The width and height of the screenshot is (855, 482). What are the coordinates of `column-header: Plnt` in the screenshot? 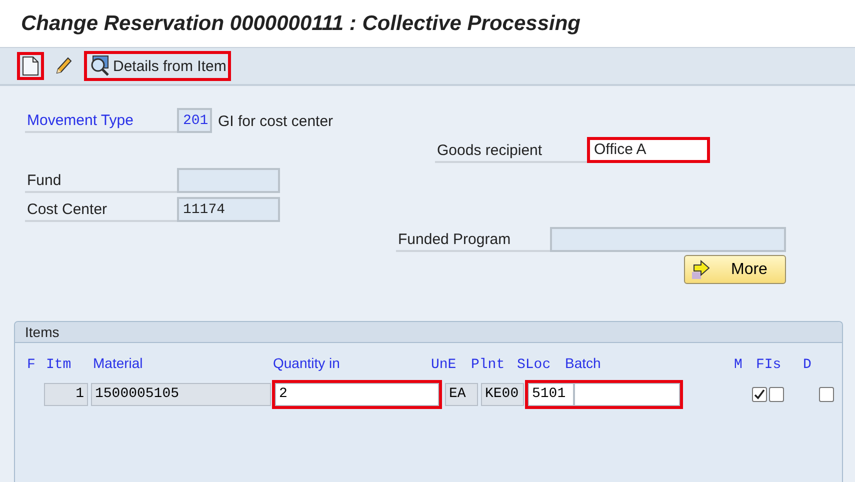 It's located at (488, 365).